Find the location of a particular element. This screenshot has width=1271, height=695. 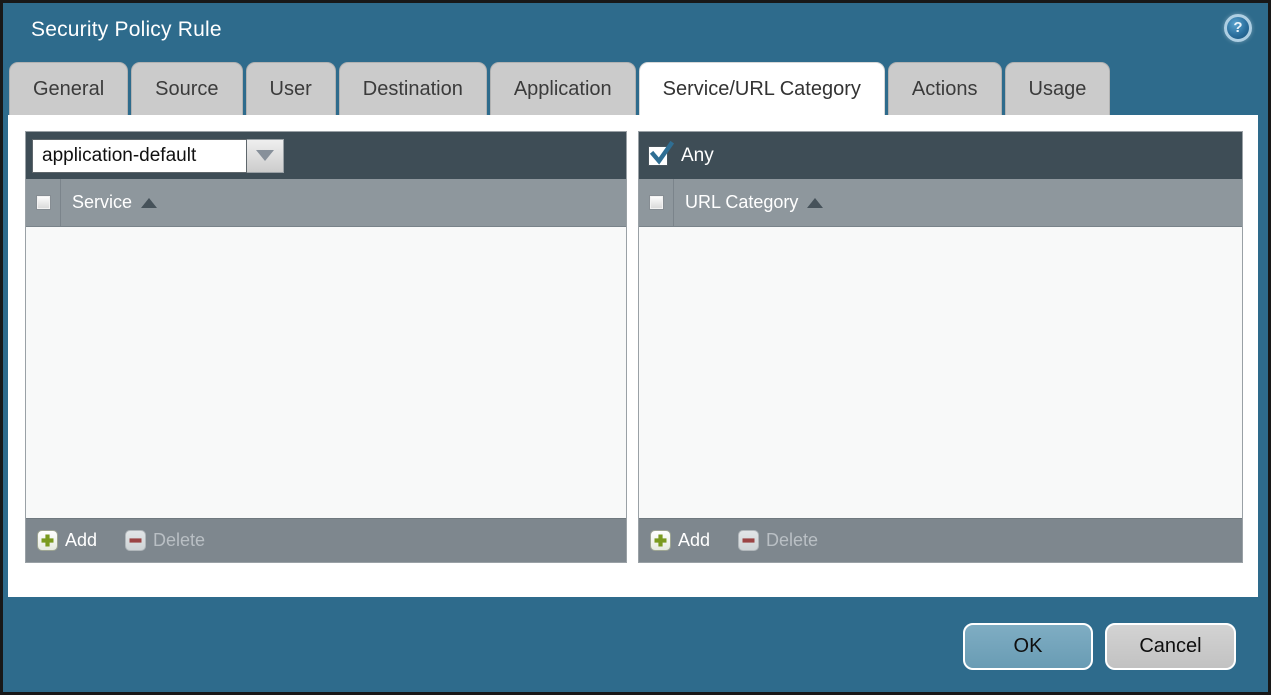

tab-service-url-category: Service/URL Category is located at coordinates (761, 88).